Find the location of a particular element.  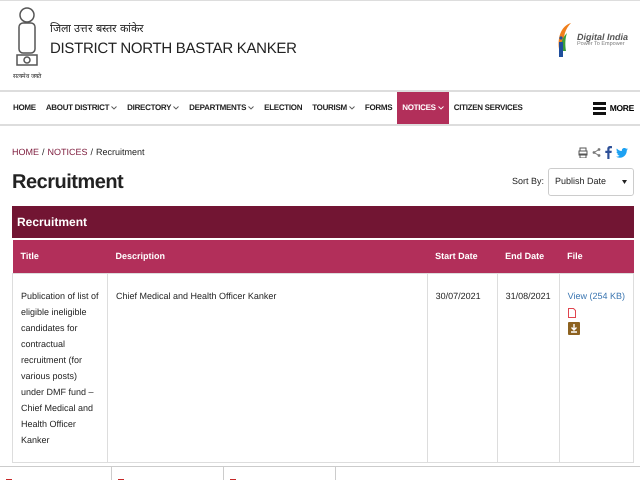

district-name-hindi: जिला उत्तर बस्तर कांकेर is located at coordinates (98, 29).